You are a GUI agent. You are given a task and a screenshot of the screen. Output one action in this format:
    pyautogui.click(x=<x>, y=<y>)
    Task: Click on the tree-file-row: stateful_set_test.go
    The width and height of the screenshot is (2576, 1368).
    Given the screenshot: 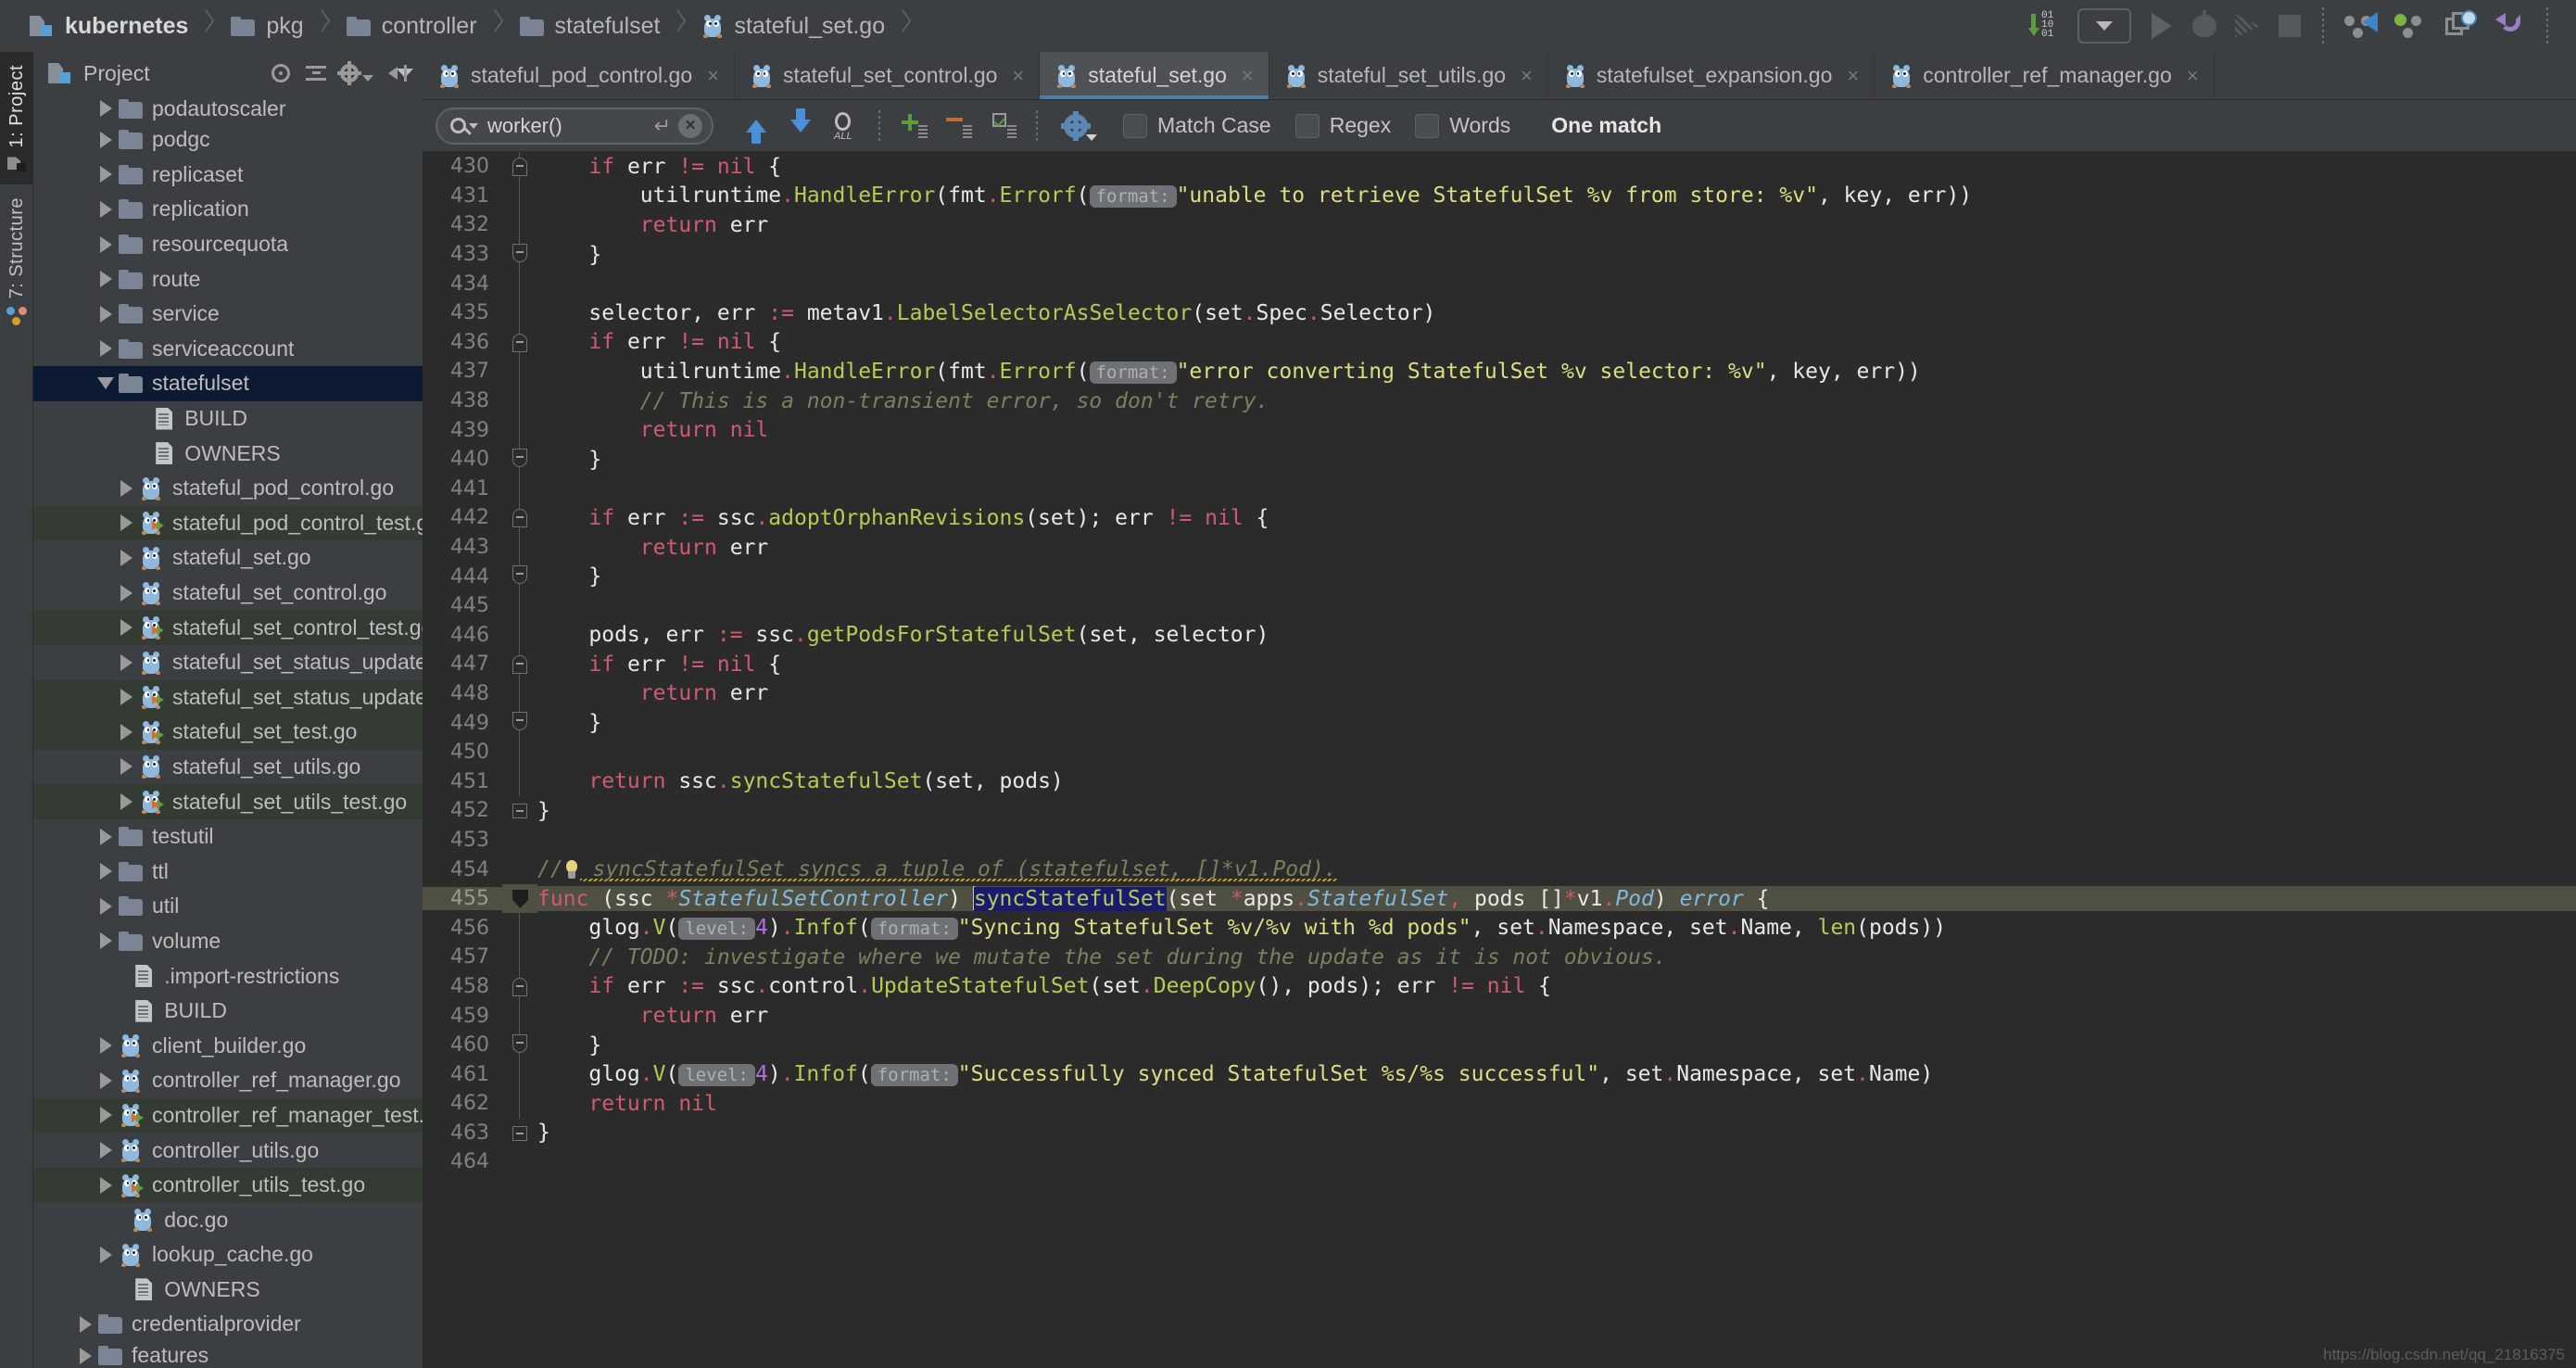 What is the action you would take?
    pyautogui.click(x=228, y=732)
    